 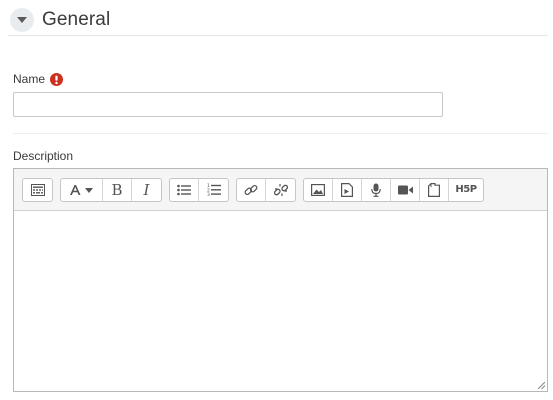 I want to click on unordered-list-icon, so click(x=184, y=190).